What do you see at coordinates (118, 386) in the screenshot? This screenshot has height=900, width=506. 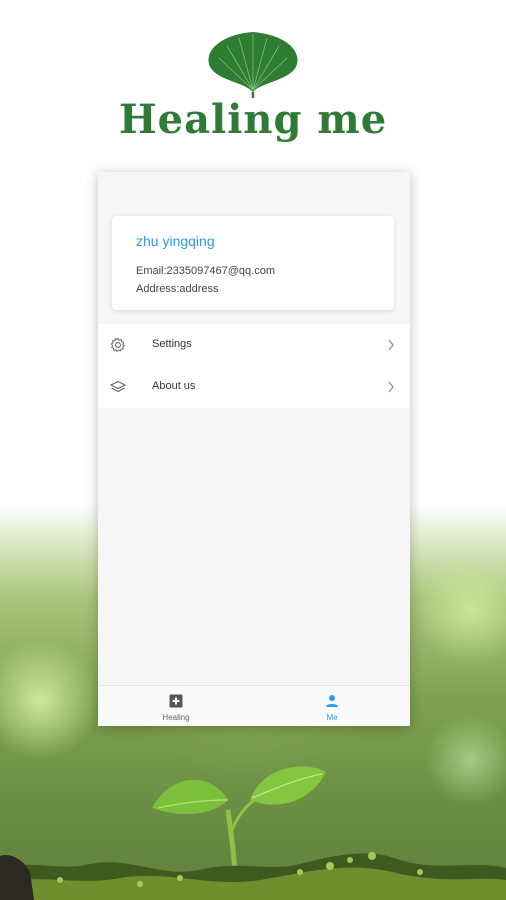 I see `layers-icon` at bounding box center [118, 386].